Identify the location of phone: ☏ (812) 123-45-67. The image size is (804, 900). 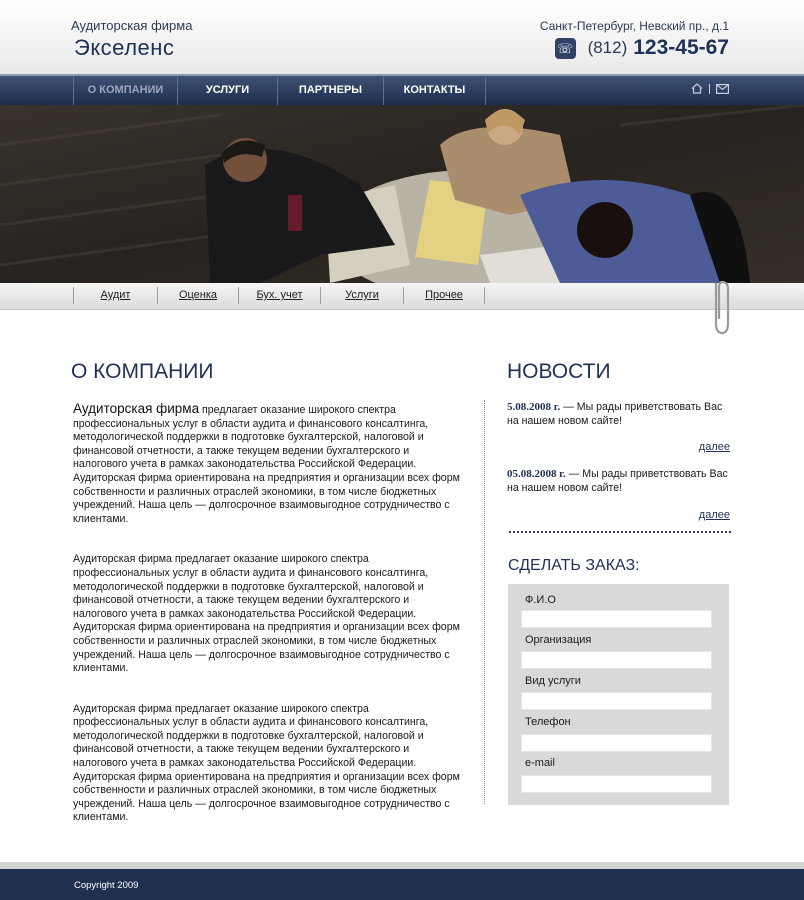
(641, 48).